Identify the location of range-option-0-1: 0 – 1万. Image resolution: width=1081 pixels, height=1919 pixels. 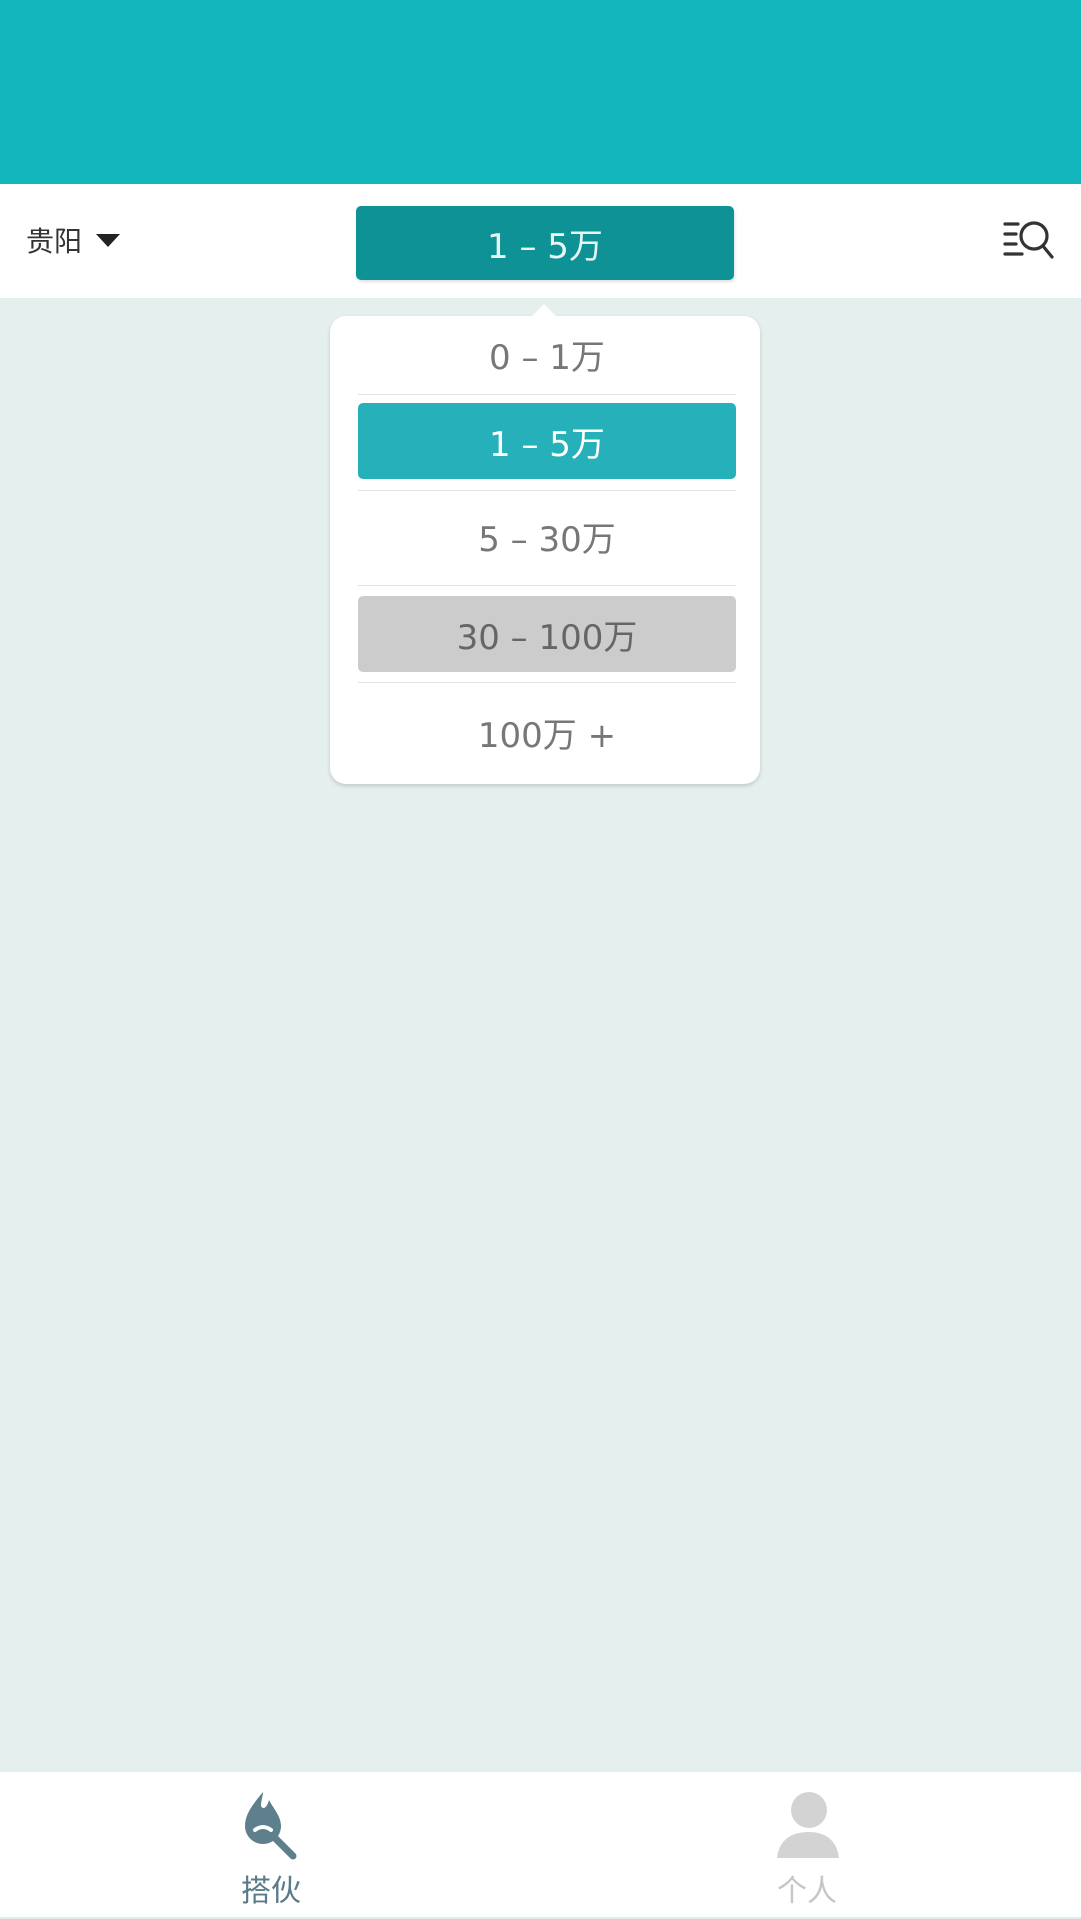
(547, 354).